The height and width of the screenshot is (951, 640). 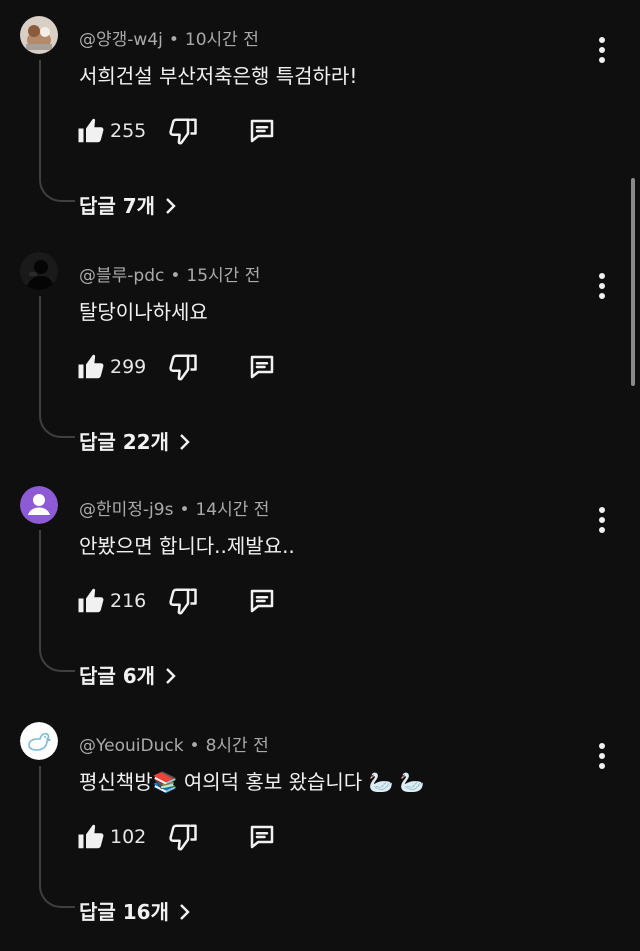 What do you see at coordinates (236, 836) in the screenshot?
I see `comment-actions: 102` at bounding box center [236, 836].